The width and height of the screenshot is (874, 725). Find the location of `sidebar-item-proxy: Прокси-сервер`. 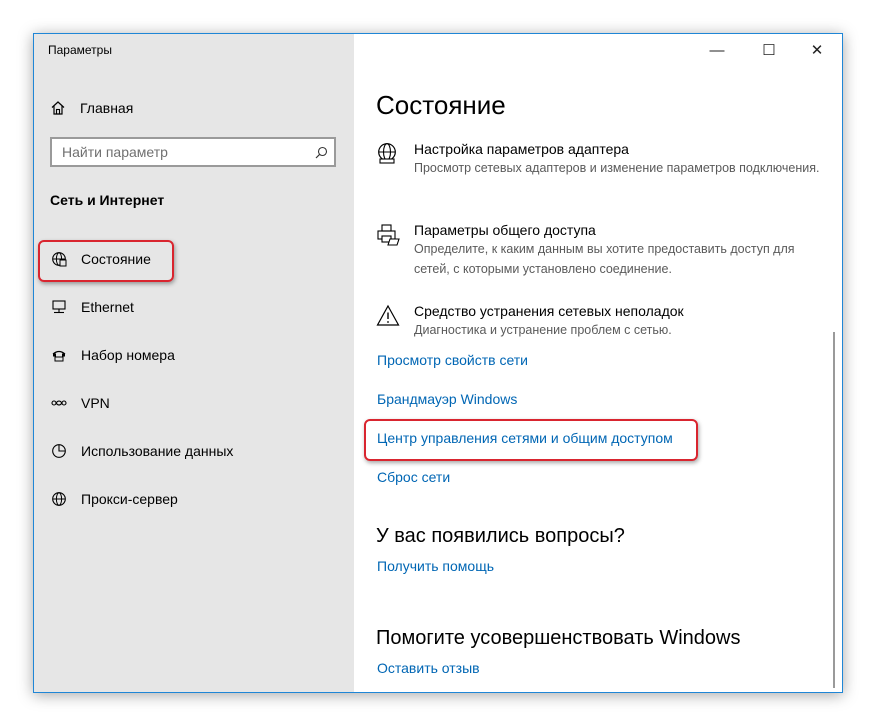

sidebar-item-proxy: Прокси-сервер is located at coordinates (114, 499).